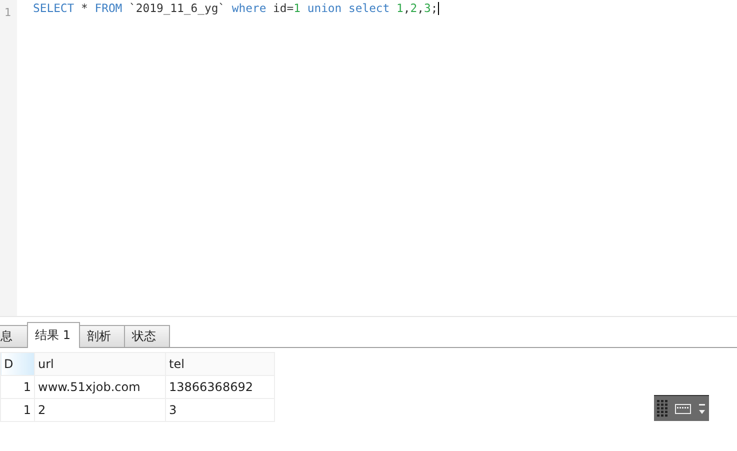  Describe the element at coordinates (100, 410) in the screenshot. I see `table-cell: 2` at that location.